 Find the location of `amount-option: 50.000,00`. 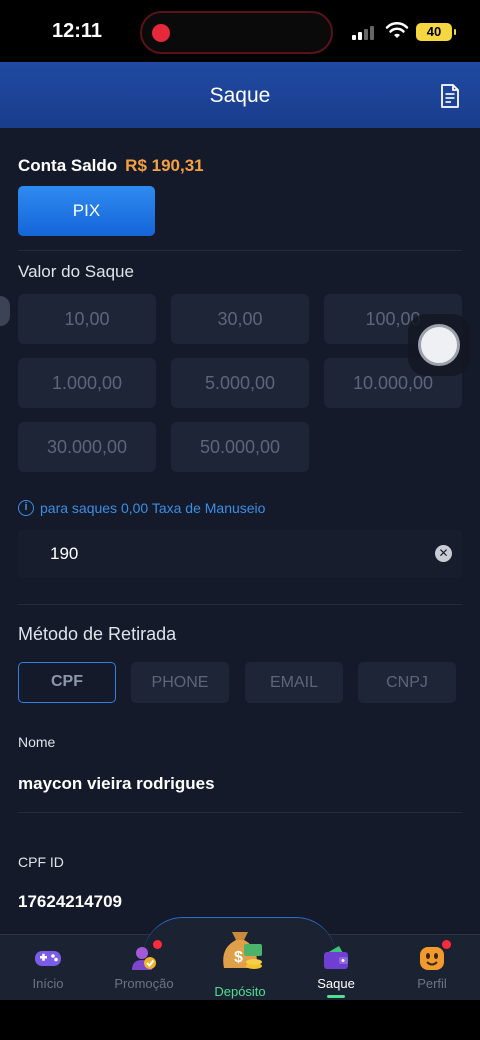

amount-option: 50.000,00 is located at coordinates (240, 447).